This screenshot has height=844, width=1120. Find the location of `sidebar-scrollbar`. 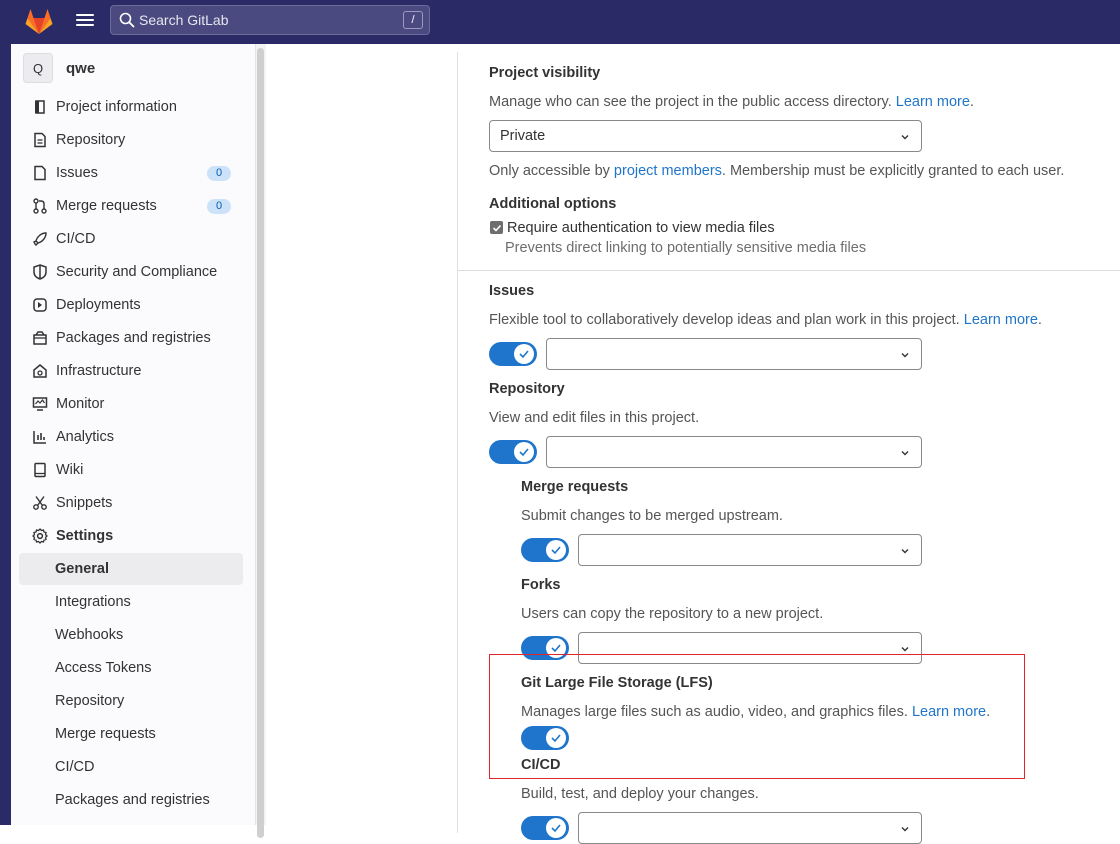

sidebar-scrollbar is located at coordinates (261, 441).